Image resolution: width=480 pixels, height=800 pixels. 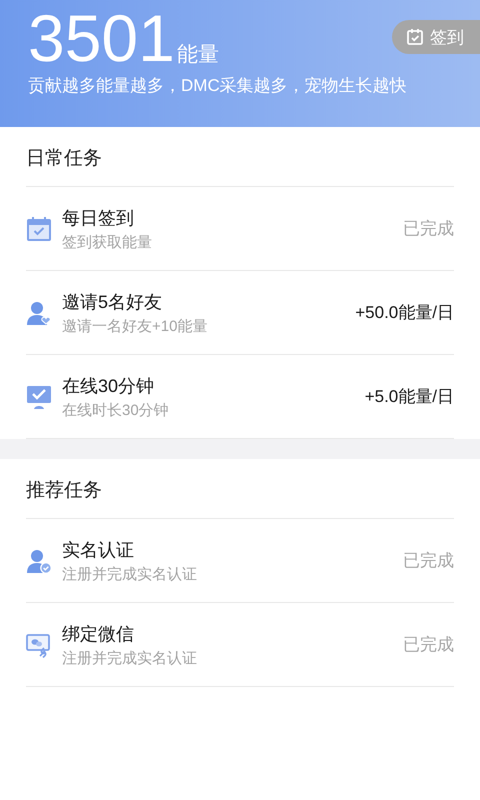 What do you see at coordinates (240, 561) in the screenshot?
I see `task-row: 实名认证 注册并完成实名认证 已完成` at bounding box center [240, 561].